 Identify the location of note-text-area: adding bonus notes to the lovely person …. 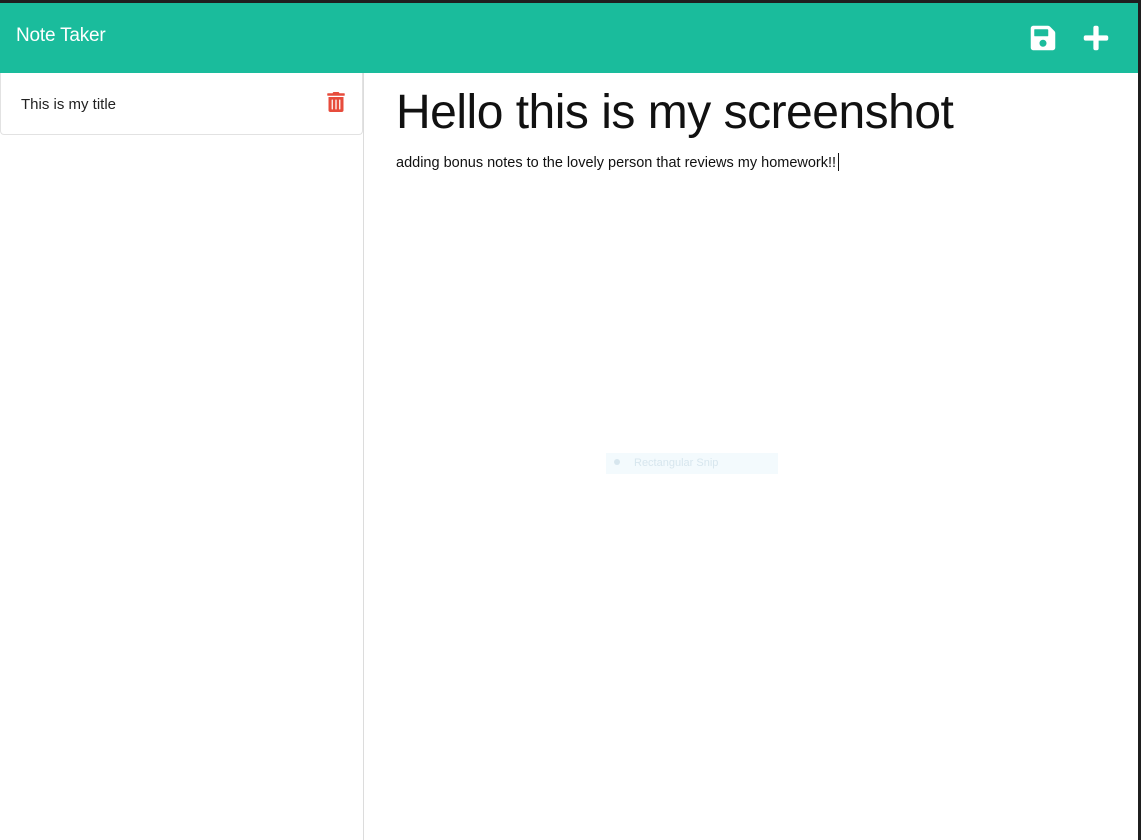
(618, 162).